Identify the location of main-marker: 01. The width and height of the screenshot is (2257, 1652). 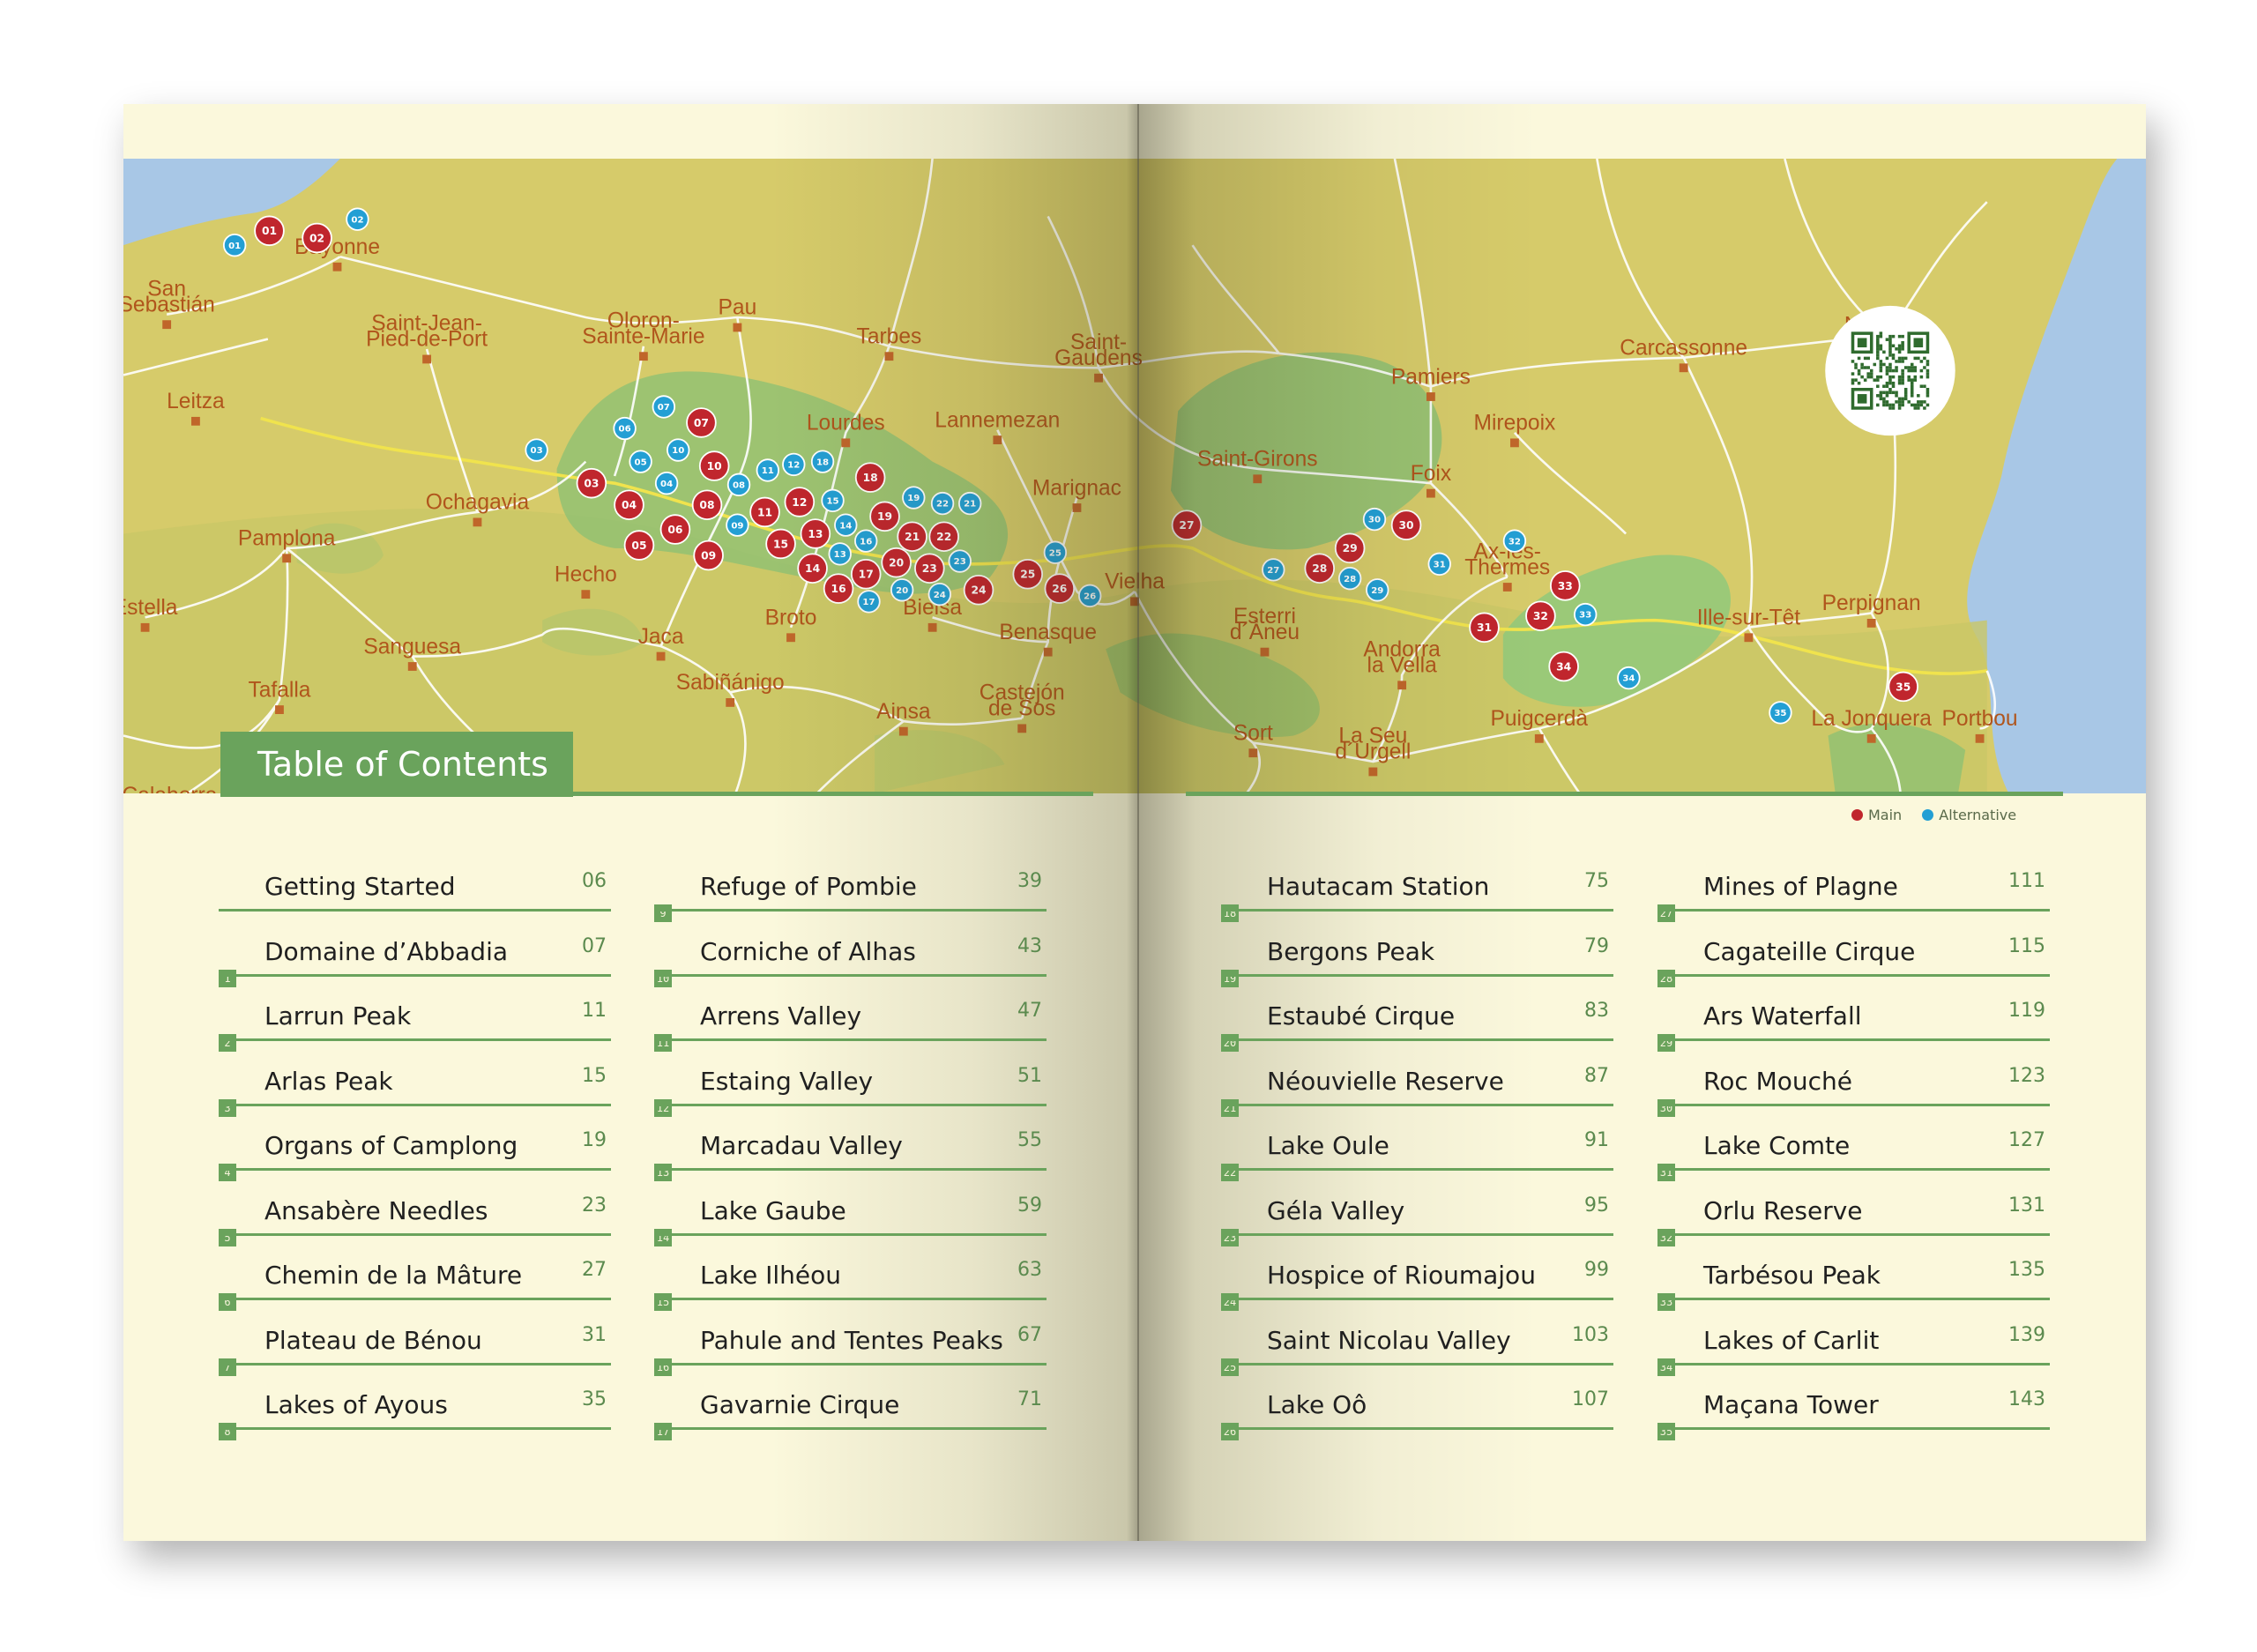
(269, 231).